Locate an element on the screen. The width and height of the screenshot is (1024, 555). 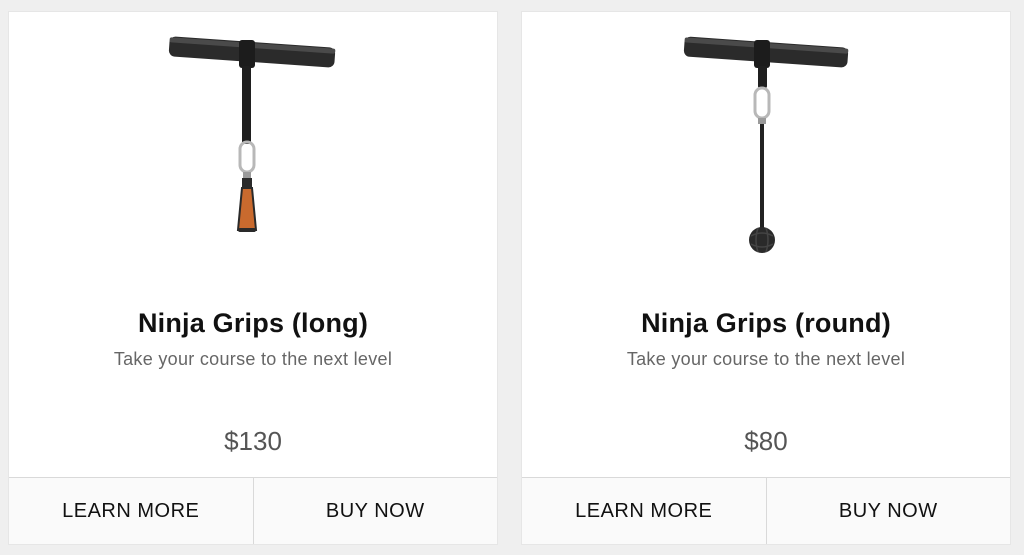
product-title: Ninja Grips (long) is located at coordinates (253, 323).